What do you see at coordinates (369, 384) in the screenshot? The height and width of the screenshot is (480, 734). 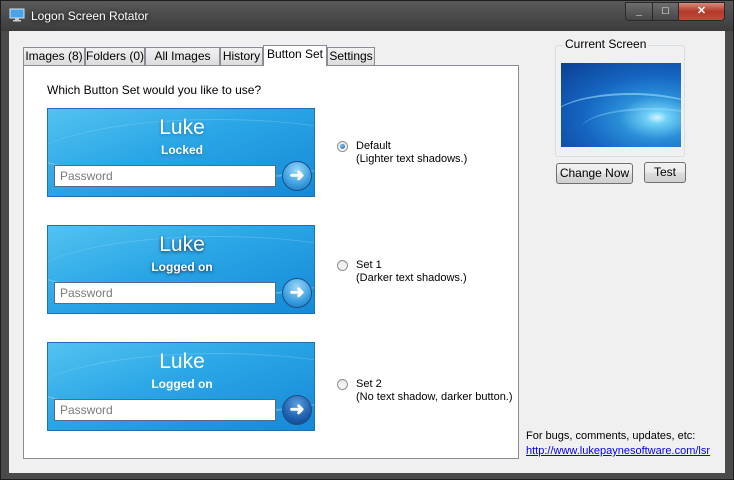 I see `option-set-2-title: Set 2` at bounding box center [369, 384].